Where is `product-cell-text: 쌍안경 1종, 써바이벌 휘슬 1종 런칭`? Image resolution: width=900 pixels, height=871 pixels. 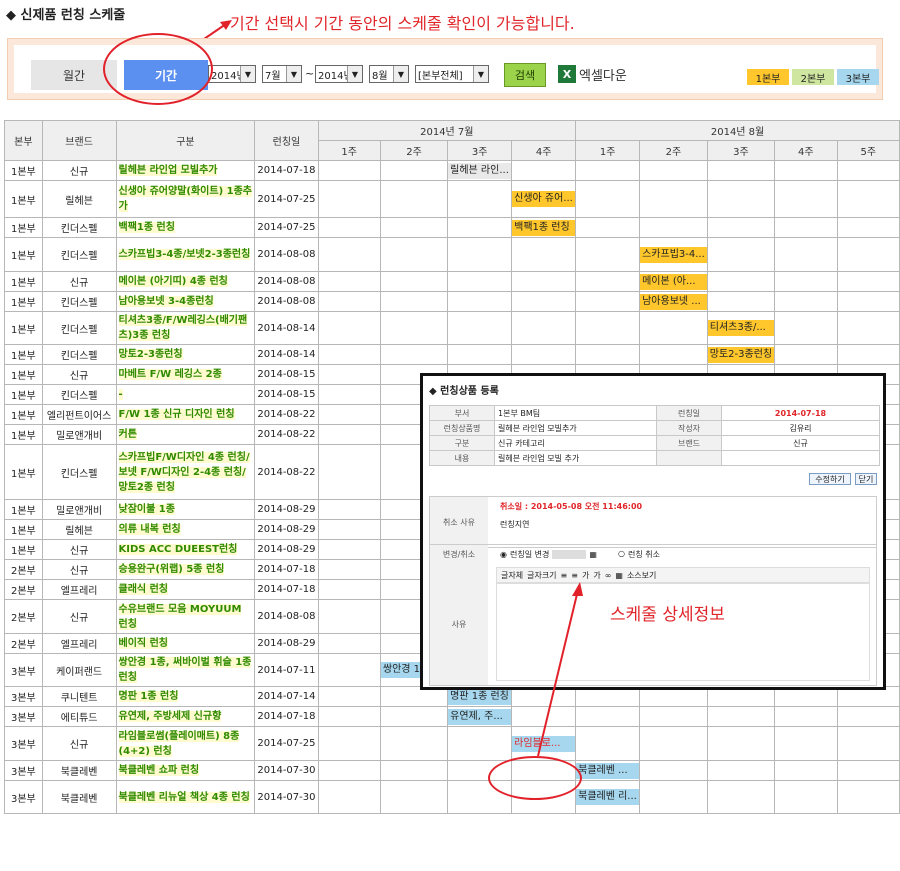 product-cell-text: 쌍안경 1종, 써바이벌 휘슬 1종 런칭 is located at coordinates (185, 670).